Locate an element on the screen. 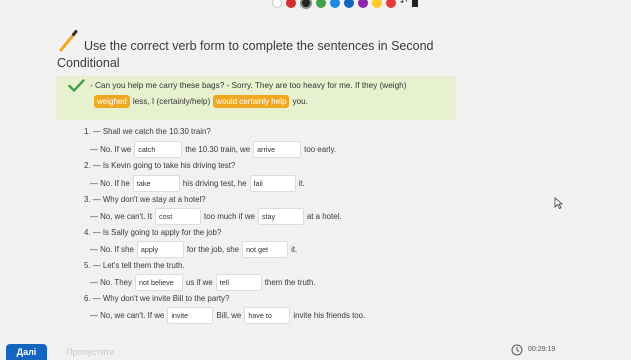 The width and height of the screenshot is (631, 360). question-1: 1. — Shall we catch the 10.30 train? is located at coordinates (147, 131).